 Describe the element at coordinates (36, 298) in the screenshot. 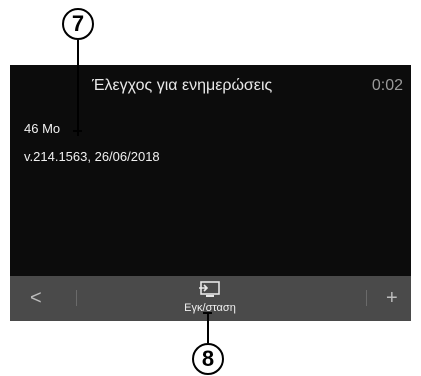

I see `chevron-left-icon: <` at that location.